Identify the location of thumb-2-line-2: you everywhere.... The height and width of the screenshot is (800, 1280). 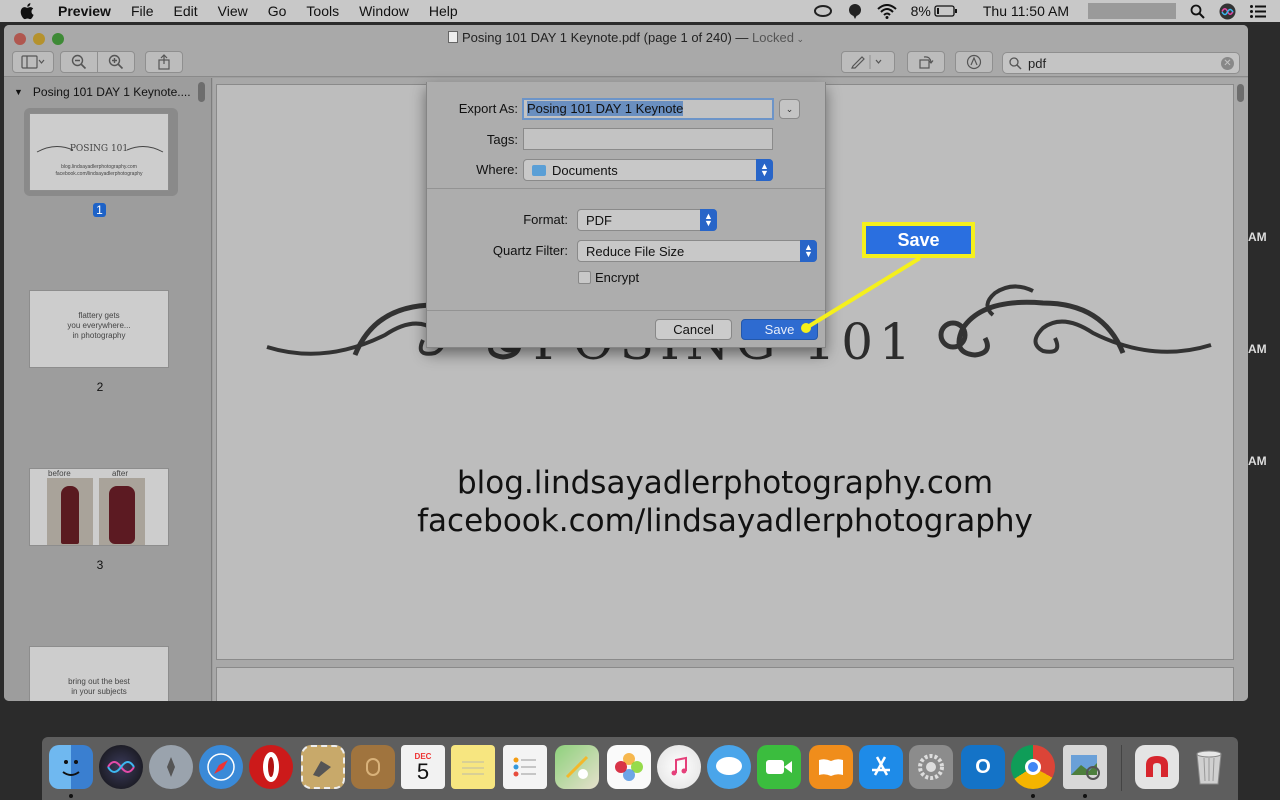
(99, 325).